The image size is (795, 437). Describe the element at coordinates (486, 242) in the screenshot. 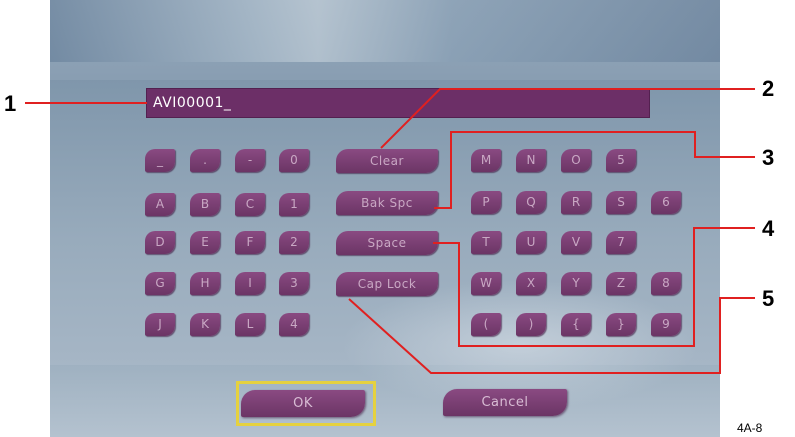

I see `key-t: T` at that location.